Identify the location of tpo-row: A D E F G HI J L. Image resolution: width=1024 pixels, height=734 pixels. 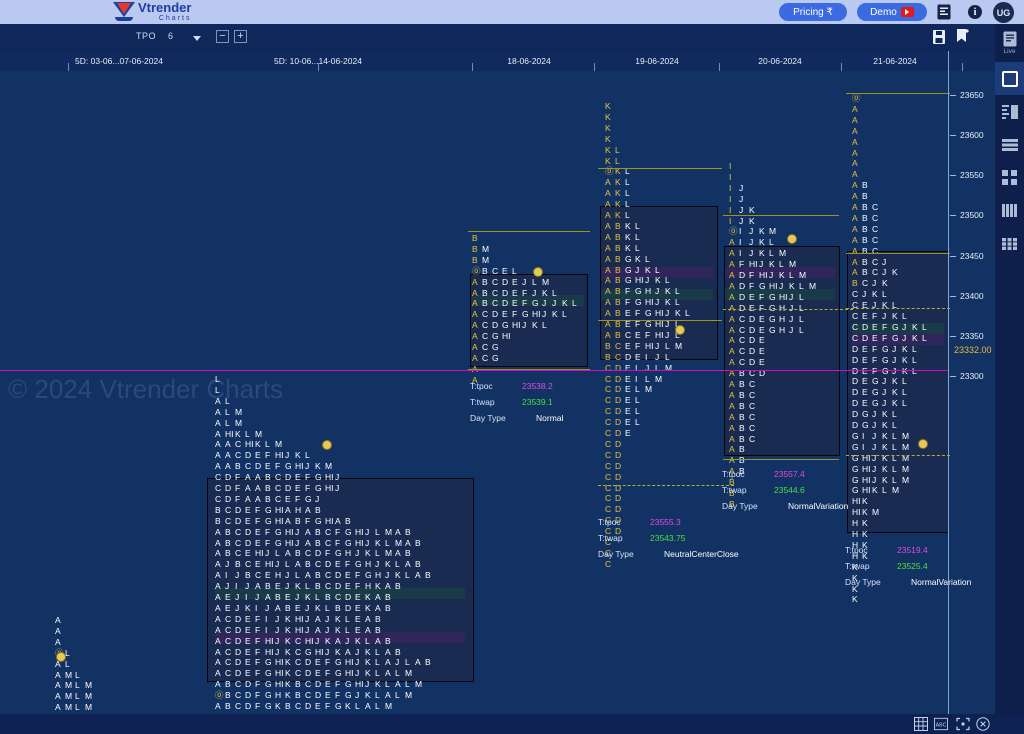
(766, 296).